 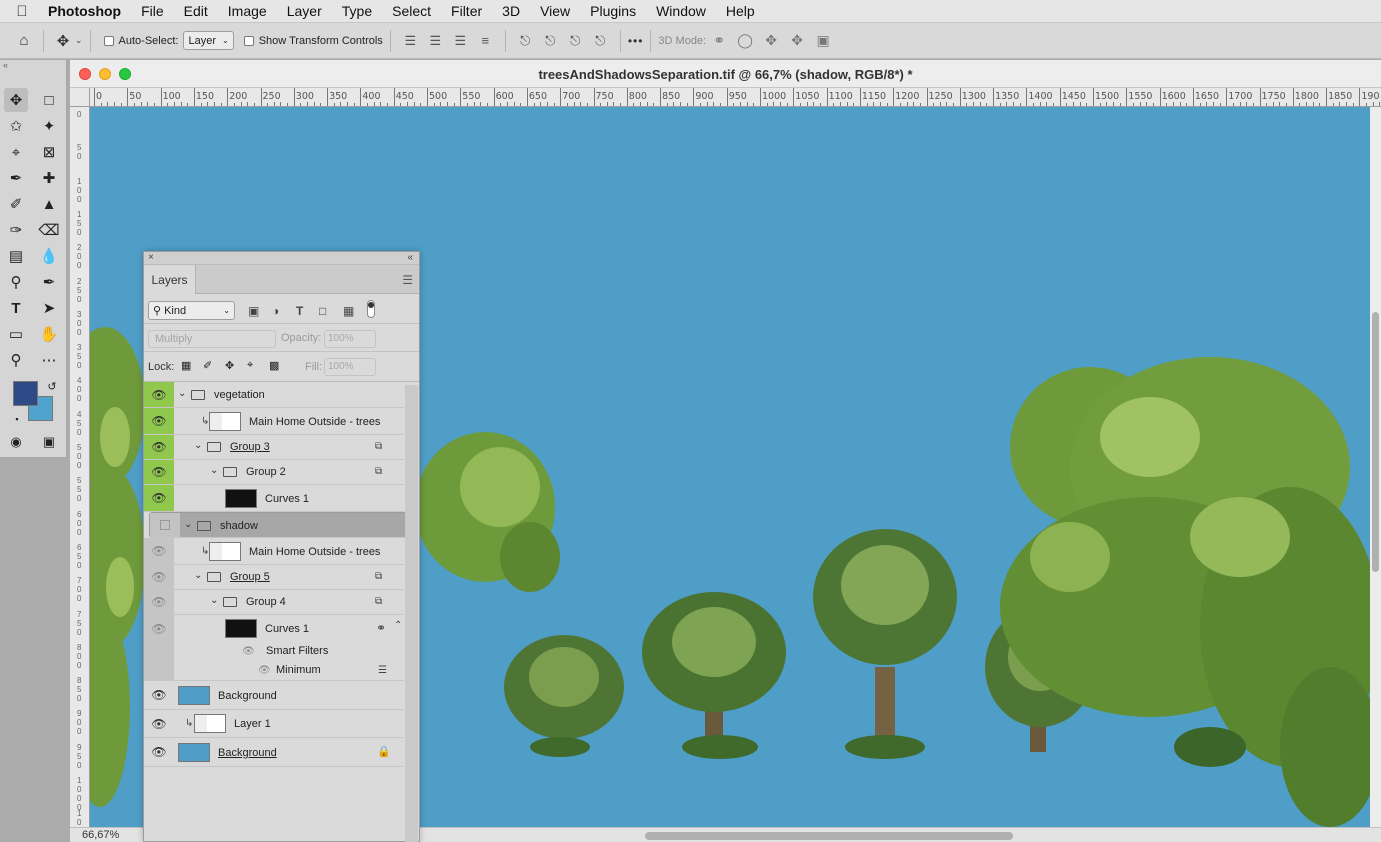 I want to click on filter-pixel-icon: ▣, so click(x=253, y=311).